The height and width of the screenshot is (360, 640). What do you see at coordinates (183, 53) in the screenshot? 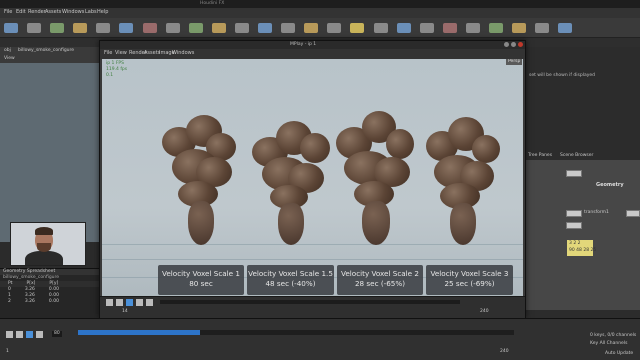
I see `mplay-menu-windows: Windows` at bounding box center [183, 53].